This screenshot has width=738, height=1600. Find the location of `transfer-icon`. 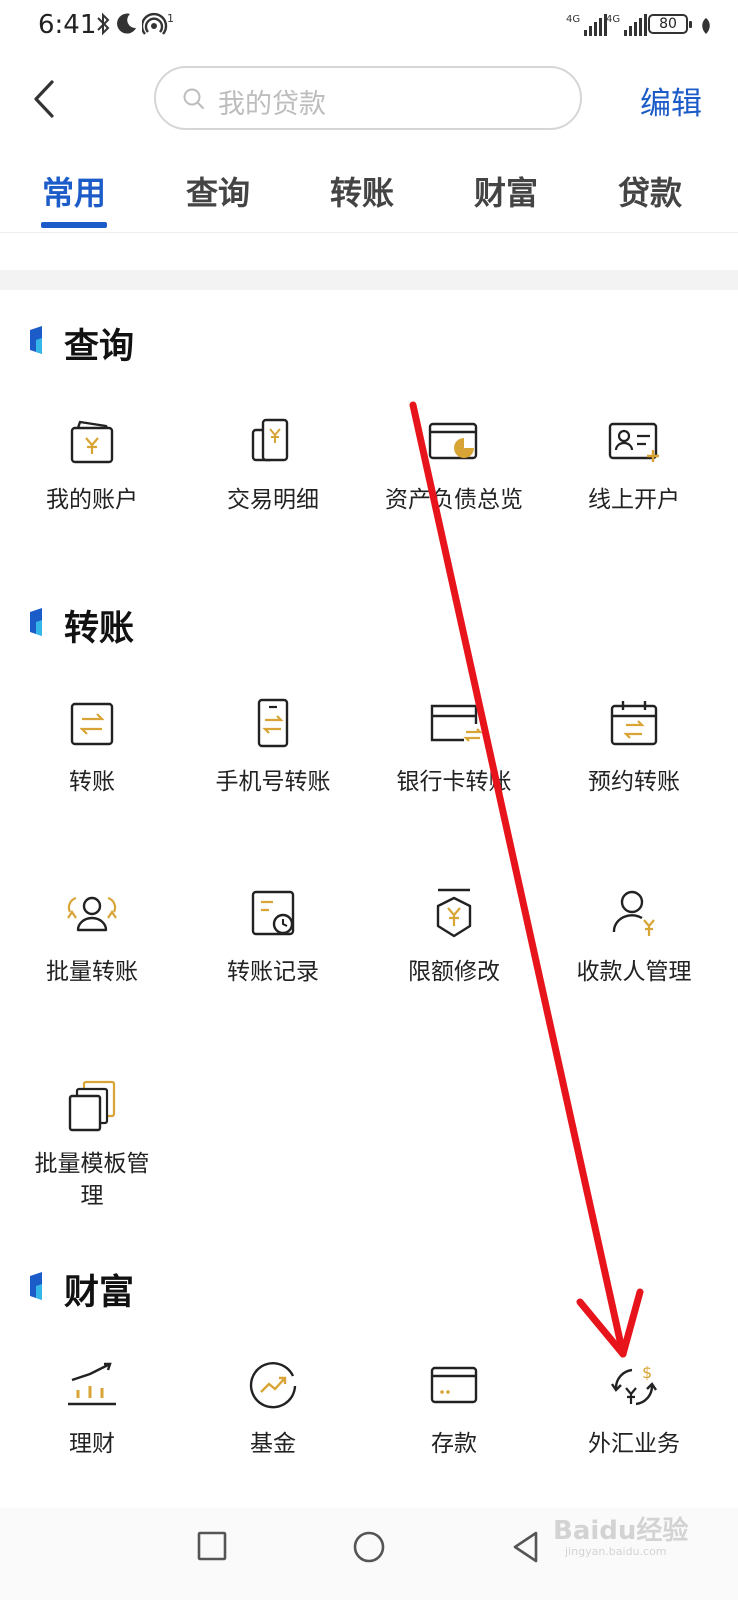

transfer-icon is located at coordinates (92, 724).